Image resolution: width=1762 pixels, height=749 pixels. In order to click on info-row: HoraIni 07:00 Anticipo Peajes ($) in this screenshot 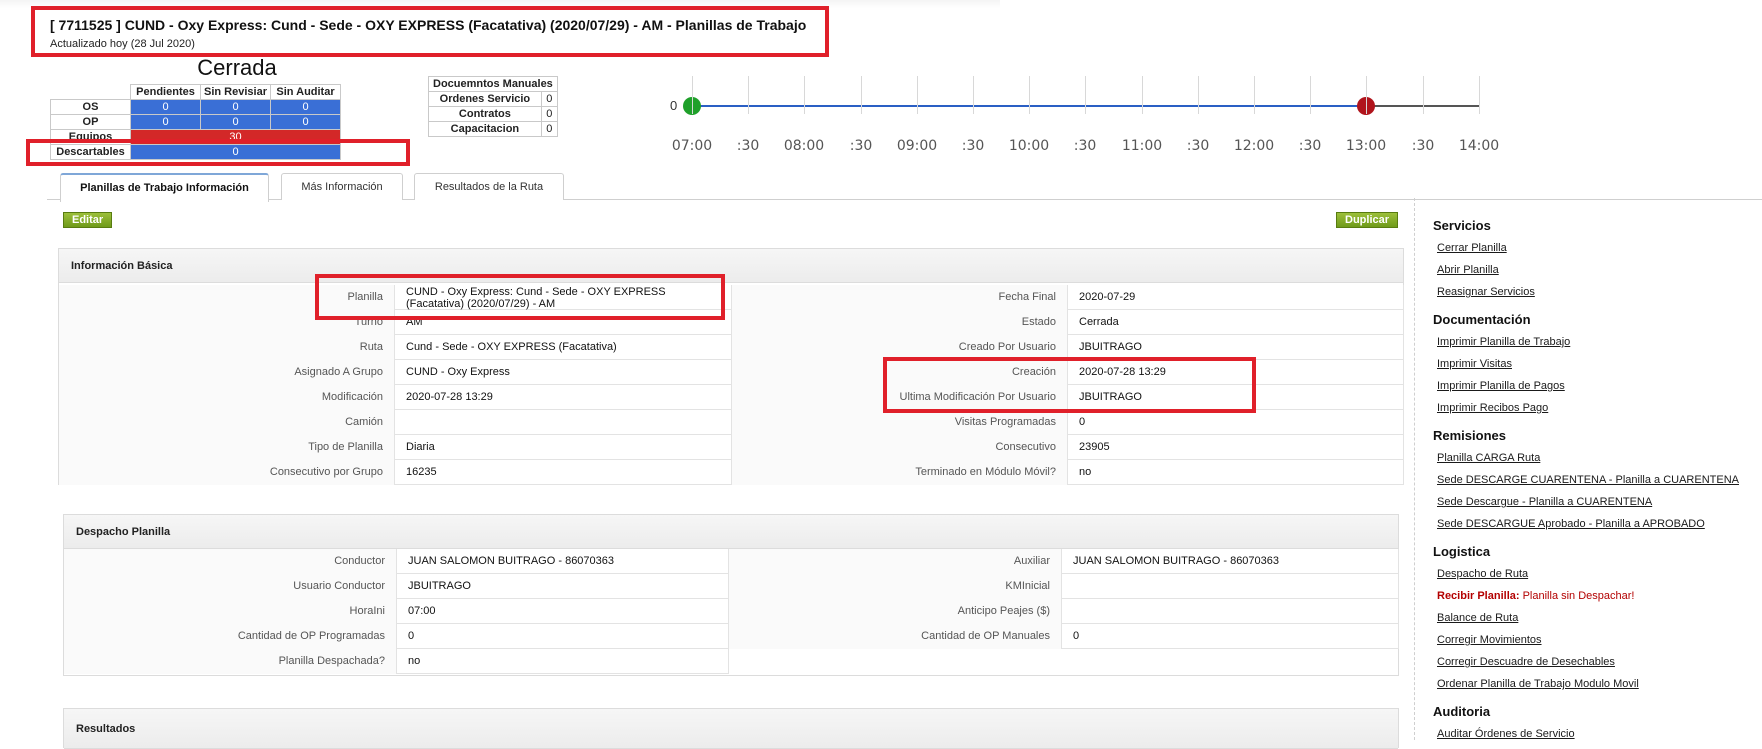, I will do `click(731, 611)`.